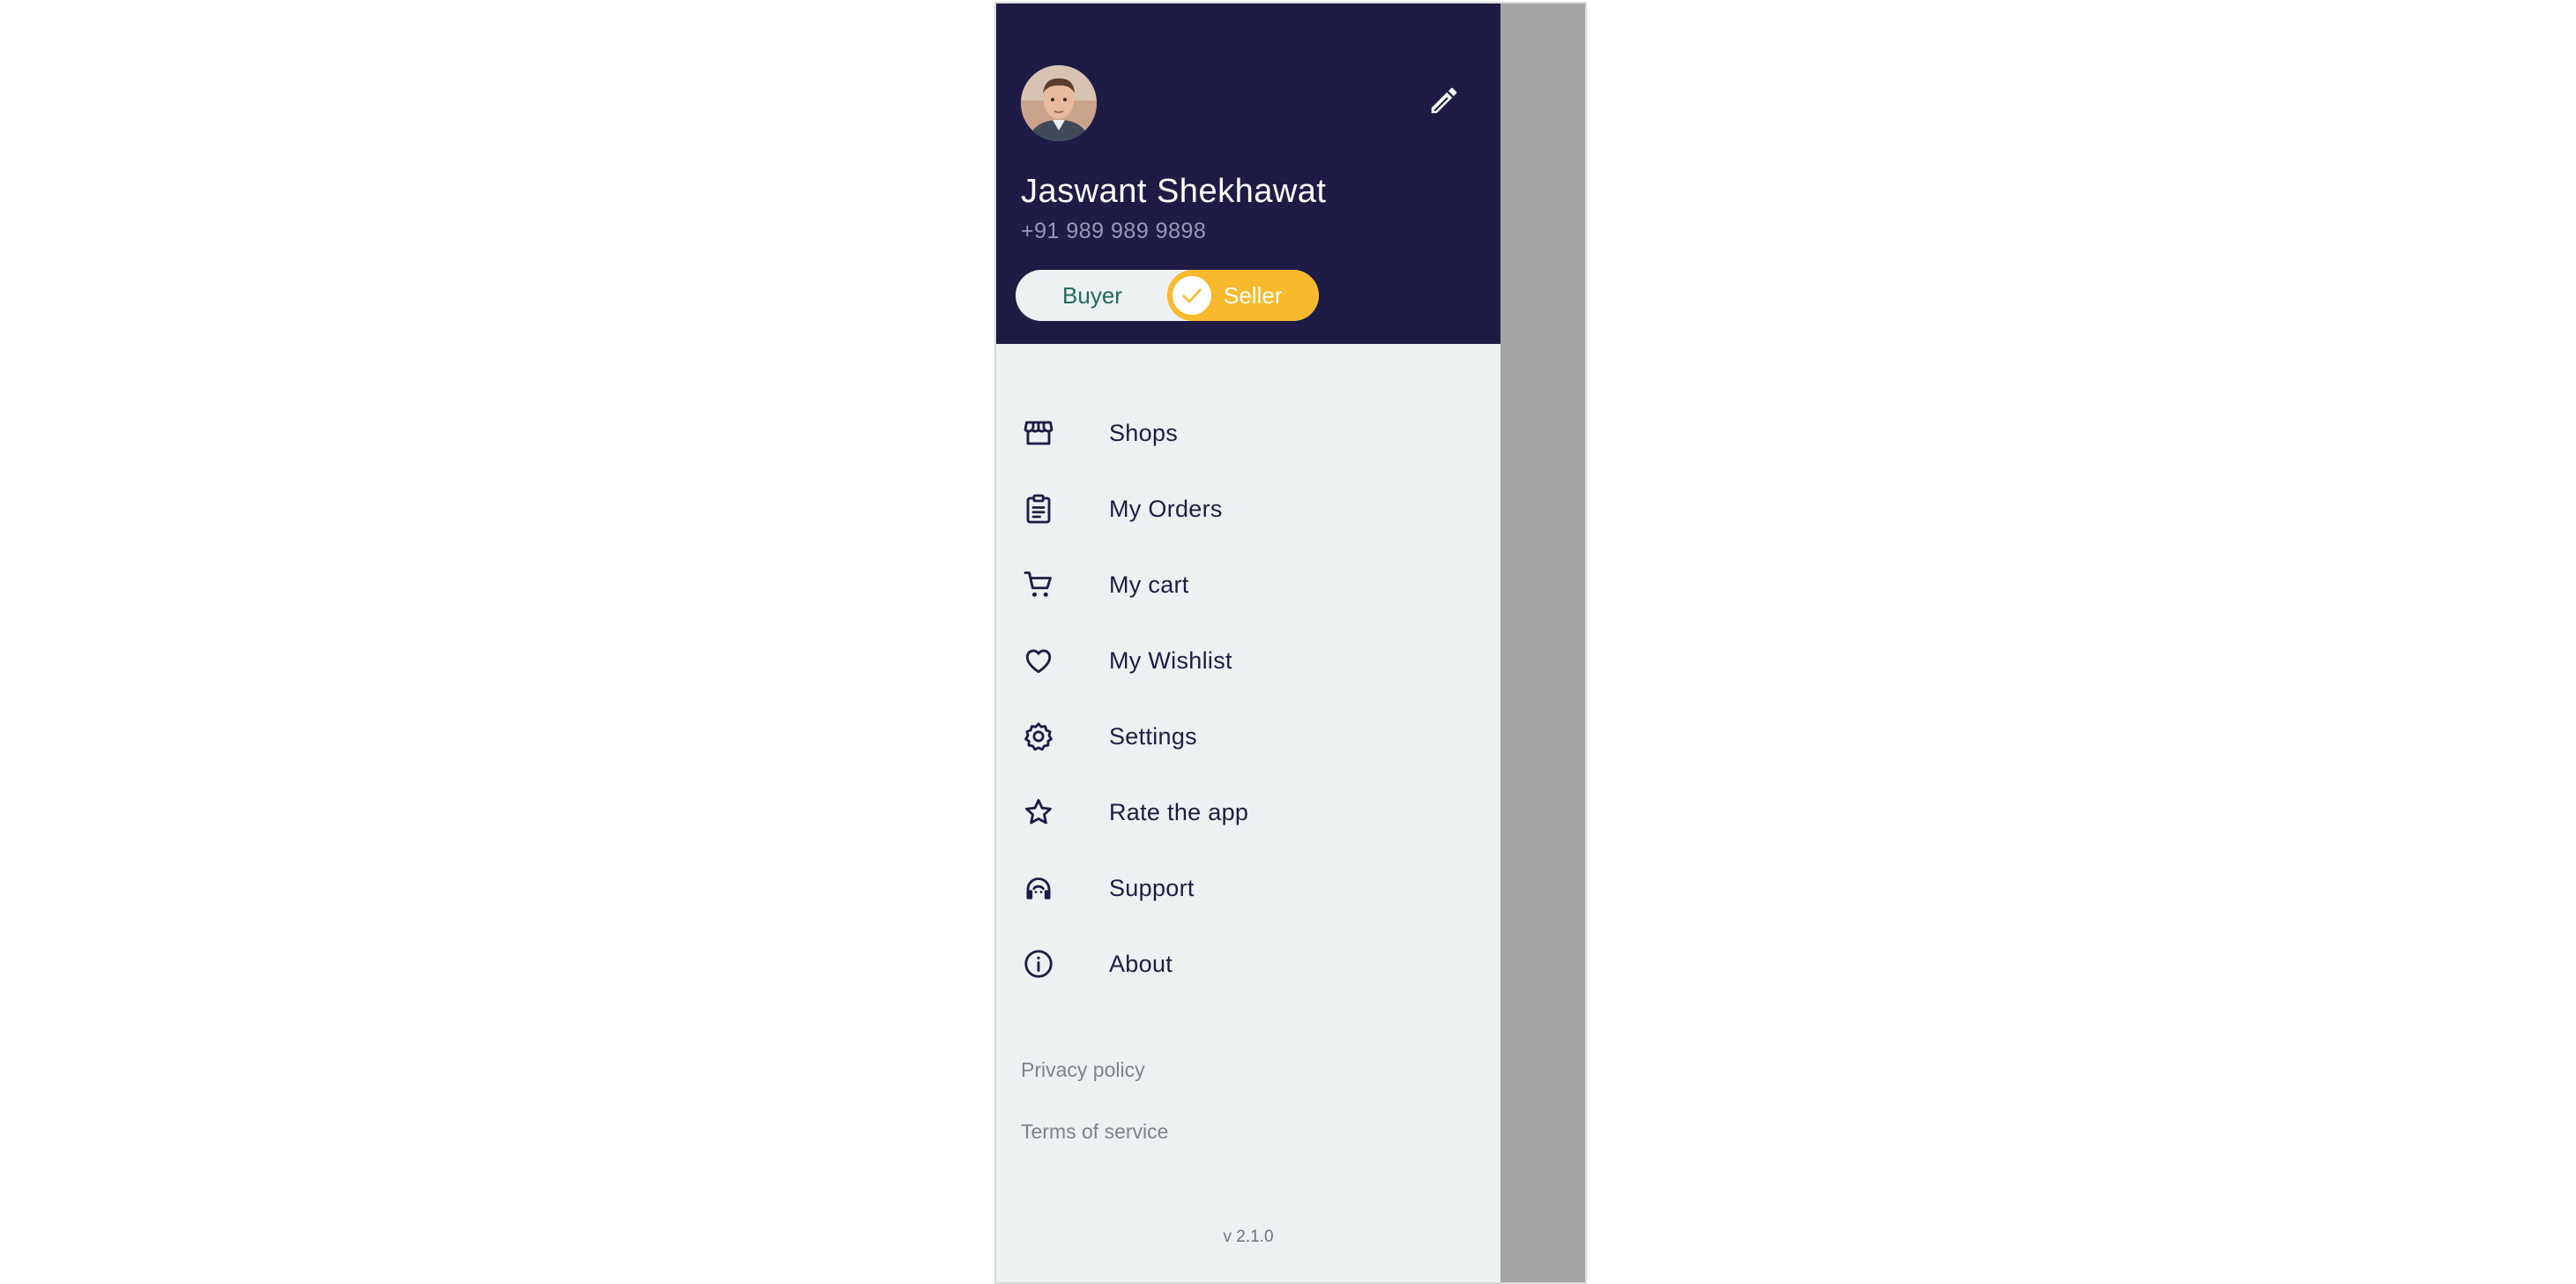 The width and height of the screenshot is (2576, 1284). I want to click on menu-item-label: Support, so click(1152, 888).